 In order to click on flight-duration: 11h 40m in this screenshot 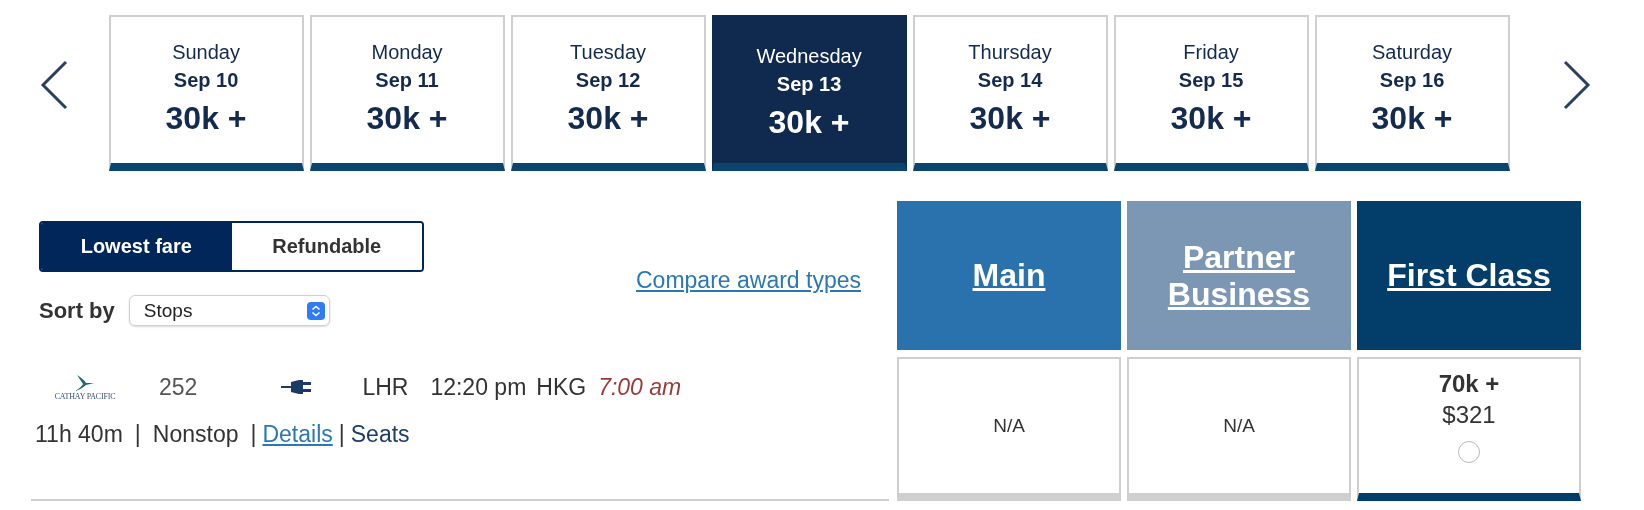, I will do `click(79, 434)`.